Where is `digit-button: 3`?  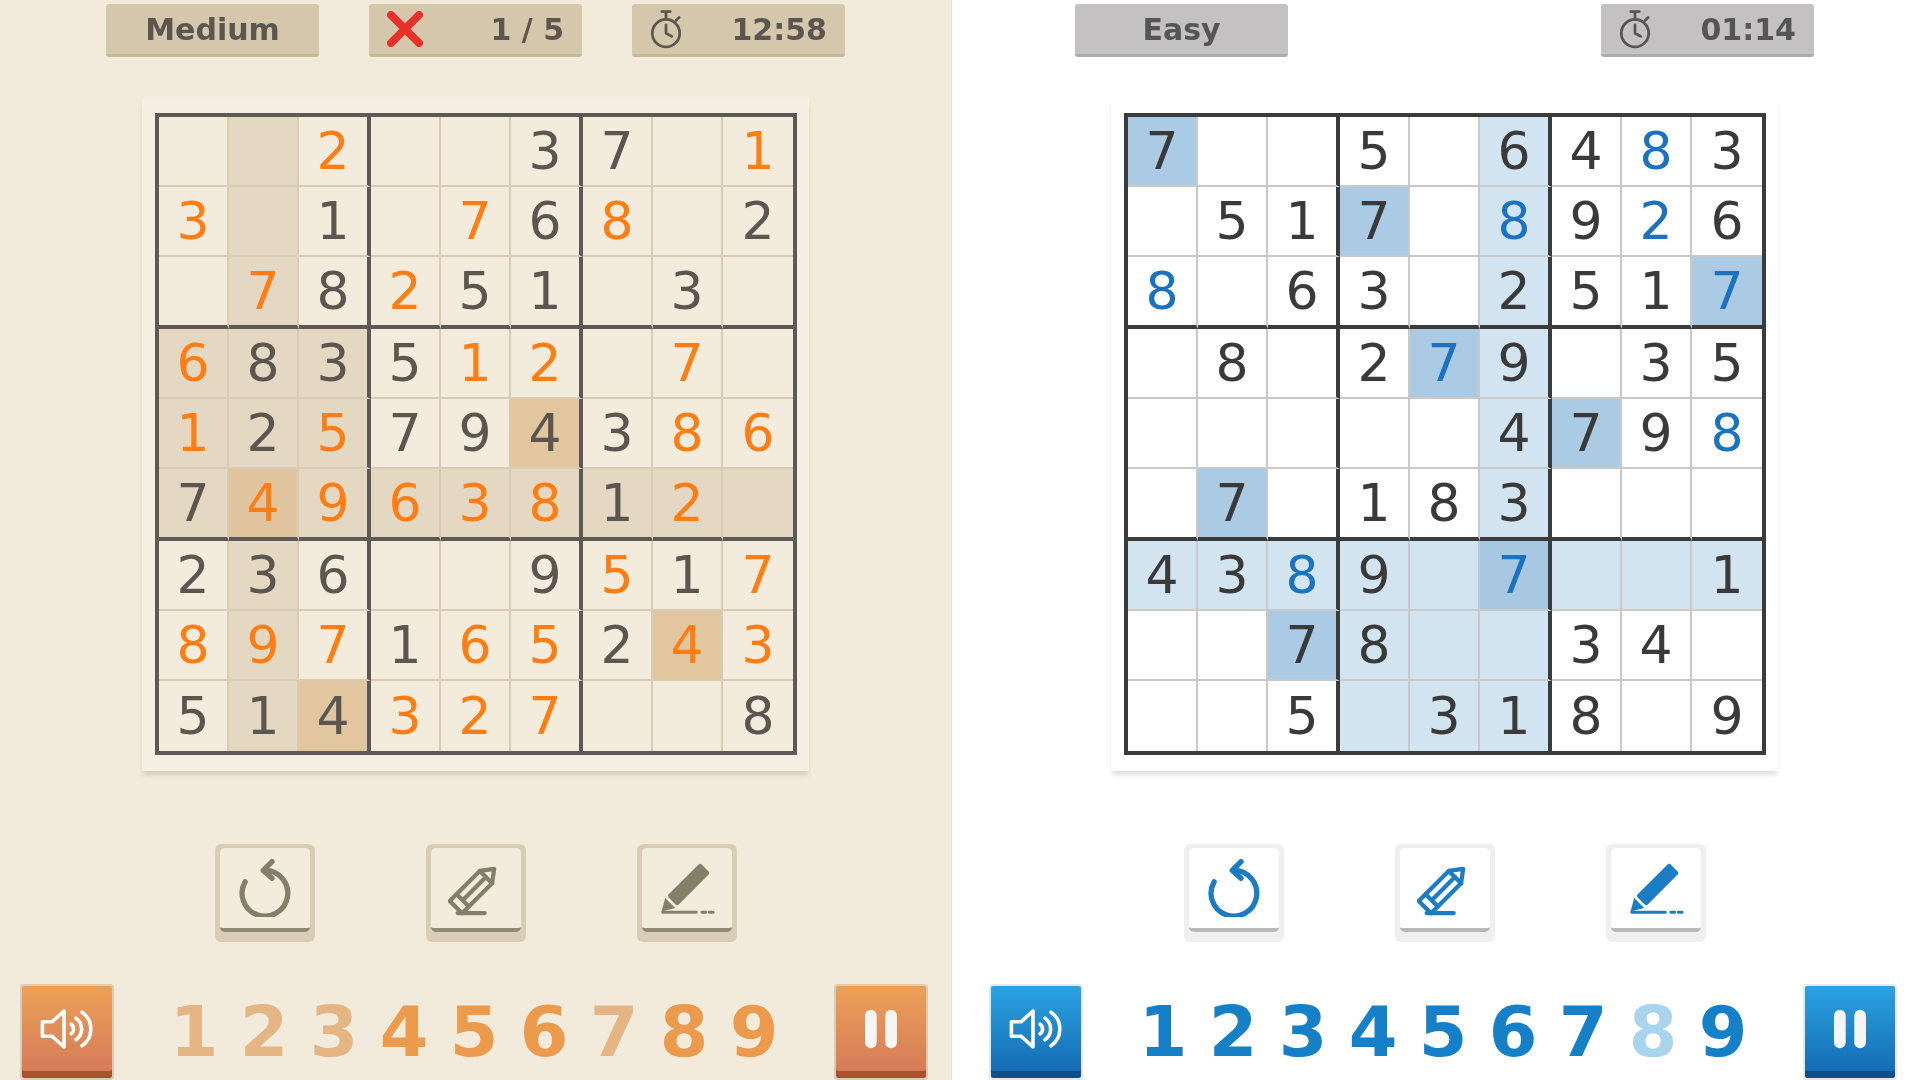 digit-button: 3 is located at coordinates (1303, 1032).